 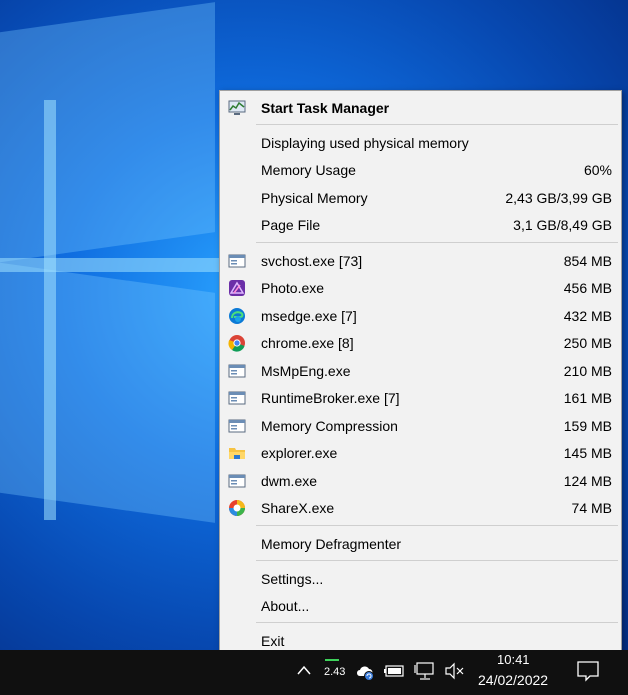 I want to click on memory-tray-indicator: 2.43, so click(x=335, y=671).